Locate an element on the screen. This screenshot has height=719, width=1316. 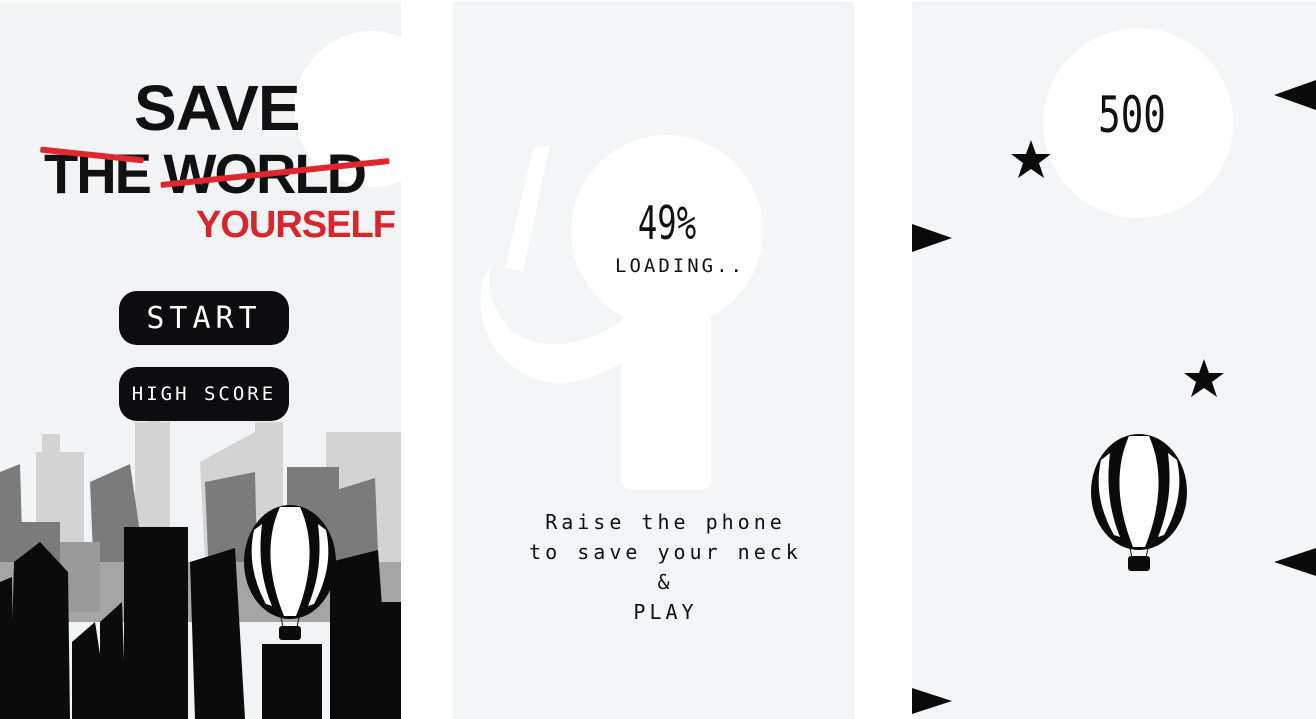
logo-save-text: SAVE is located at coordinates (217, 108).